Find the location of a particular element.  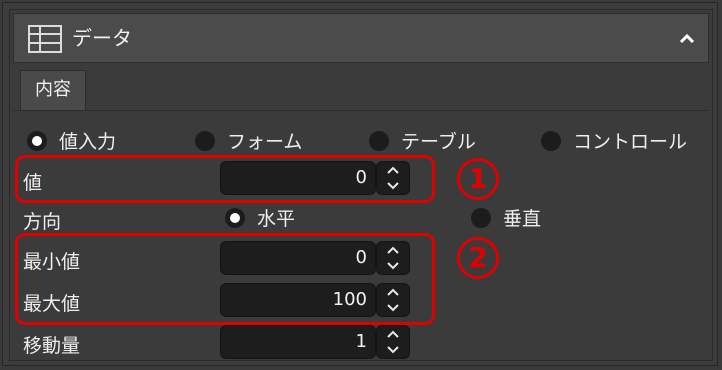

chevron-down-icon is located at coordinates (393, 350).